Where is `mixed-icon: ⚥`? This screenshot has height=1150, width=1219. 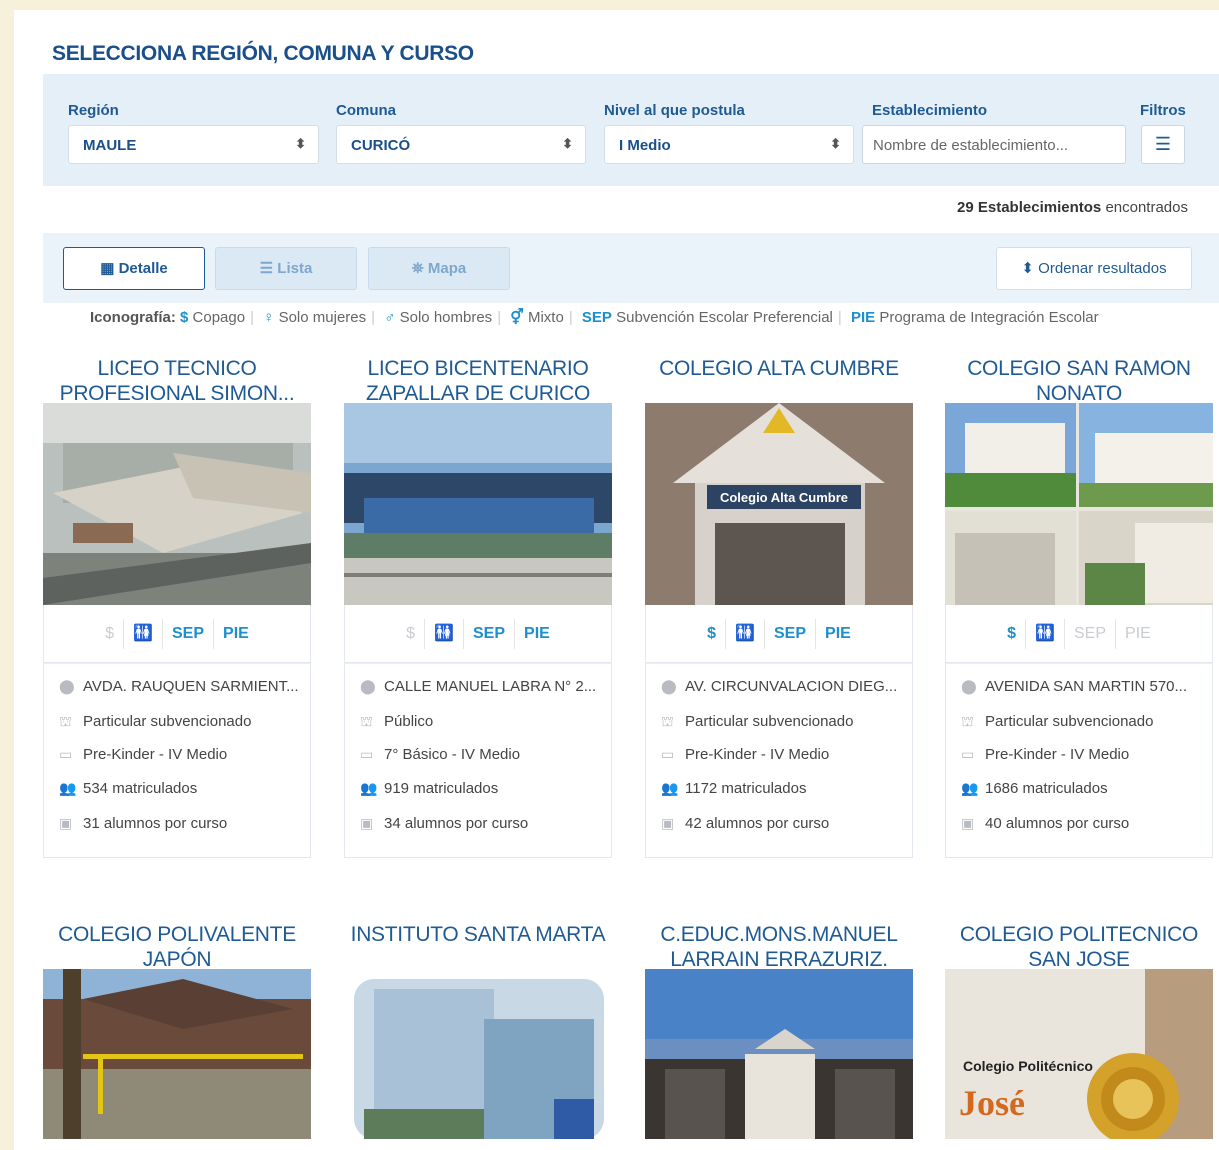 mixed-icon: ⚥ is located at coordinates (517, 317).